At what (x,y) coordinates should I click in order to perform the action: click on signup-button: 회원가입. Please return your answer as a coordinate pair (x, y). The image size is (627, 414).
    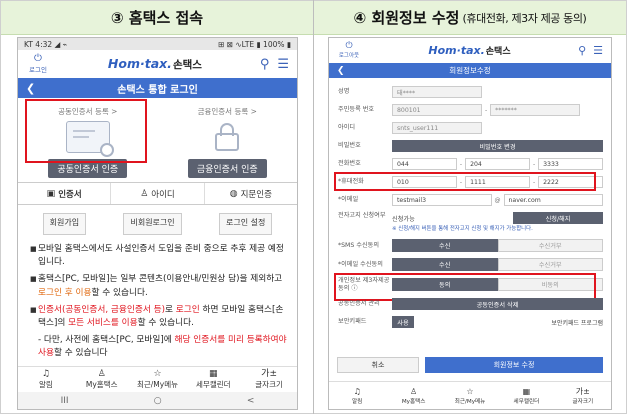
    Looking at the image, I should click on (64, 224).